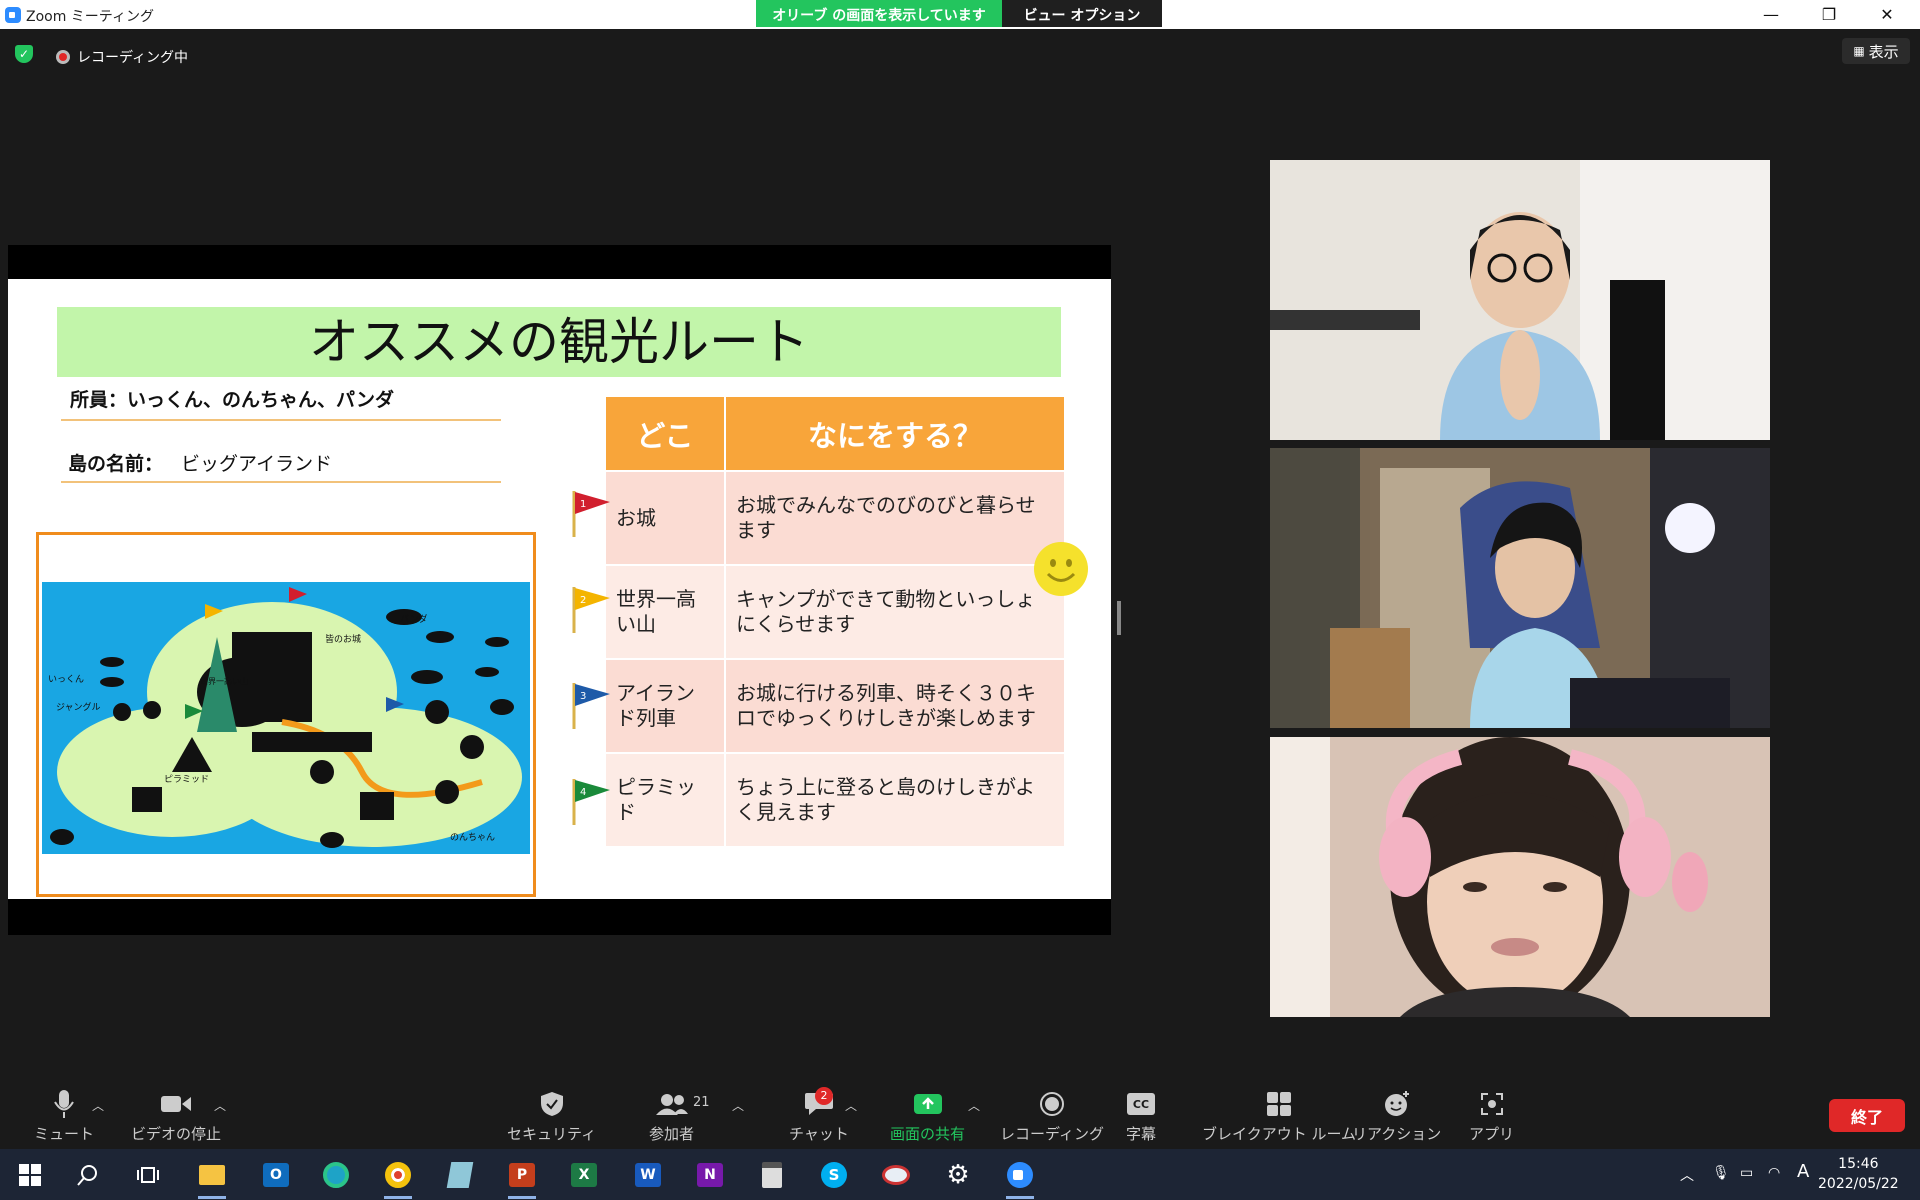 The image size is (1920, 1200). Describe the element at coordinates (1721, 1173) in the screenshot. I see `microphone-tray-icon: 🎙︎` at that location.